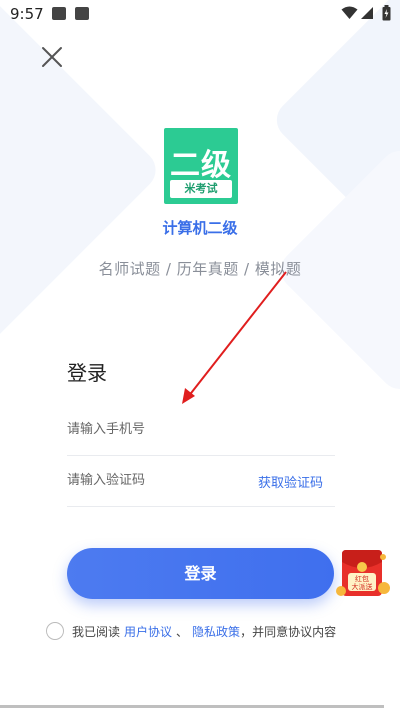 This screenshot has width=400, height=711. I want to click on home-indicator, so click(192, 706).